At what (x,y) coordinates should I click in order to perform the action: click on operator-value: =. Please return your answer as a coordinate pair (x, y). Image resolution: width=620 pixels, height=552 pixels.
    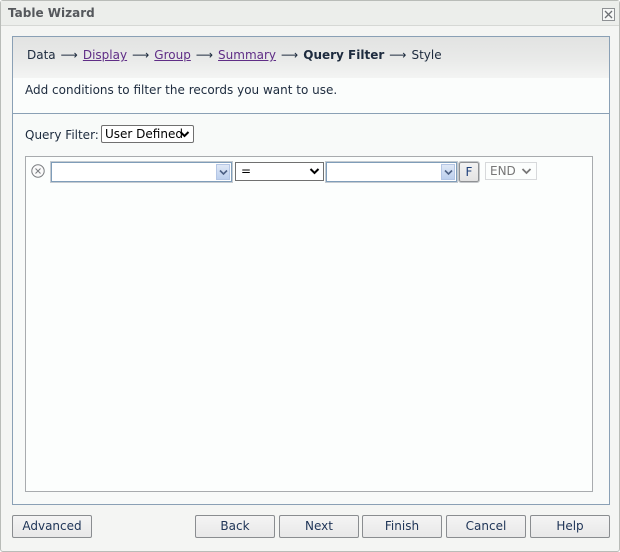
    Looking at the image, I should click on (246, 171).